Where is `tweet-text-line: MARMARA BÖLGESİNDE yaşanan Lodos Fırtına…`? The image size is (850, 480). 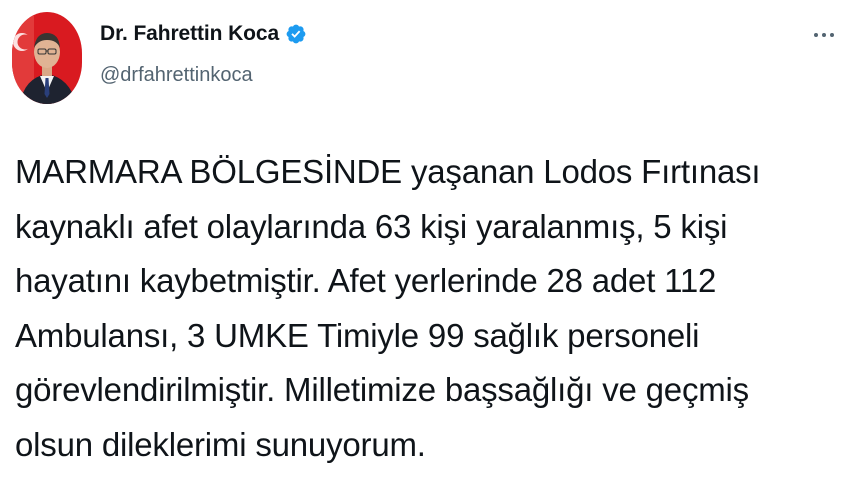 tweet-text-line: MARMARA BÖLGESİNDE yaşanan Lodos Fırtına… is located at coordinates (388, 171).